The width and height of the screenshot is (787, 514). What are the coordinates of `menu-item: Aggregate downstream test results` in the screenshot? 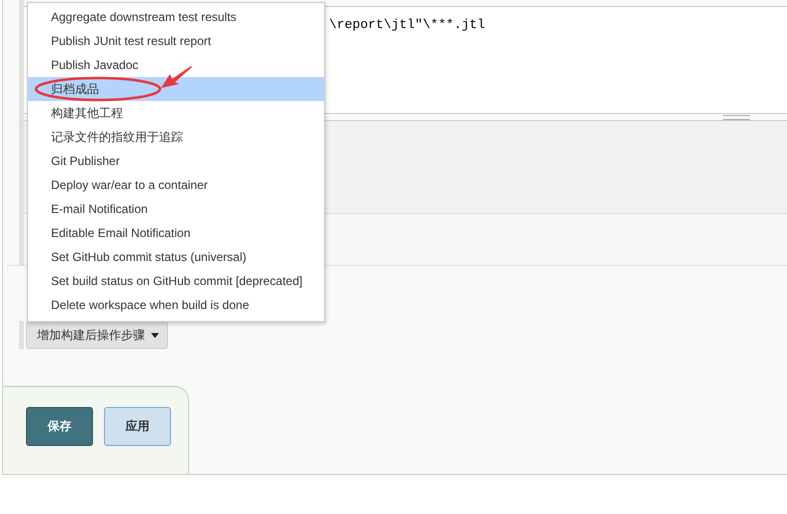 It's located at (176, 17).